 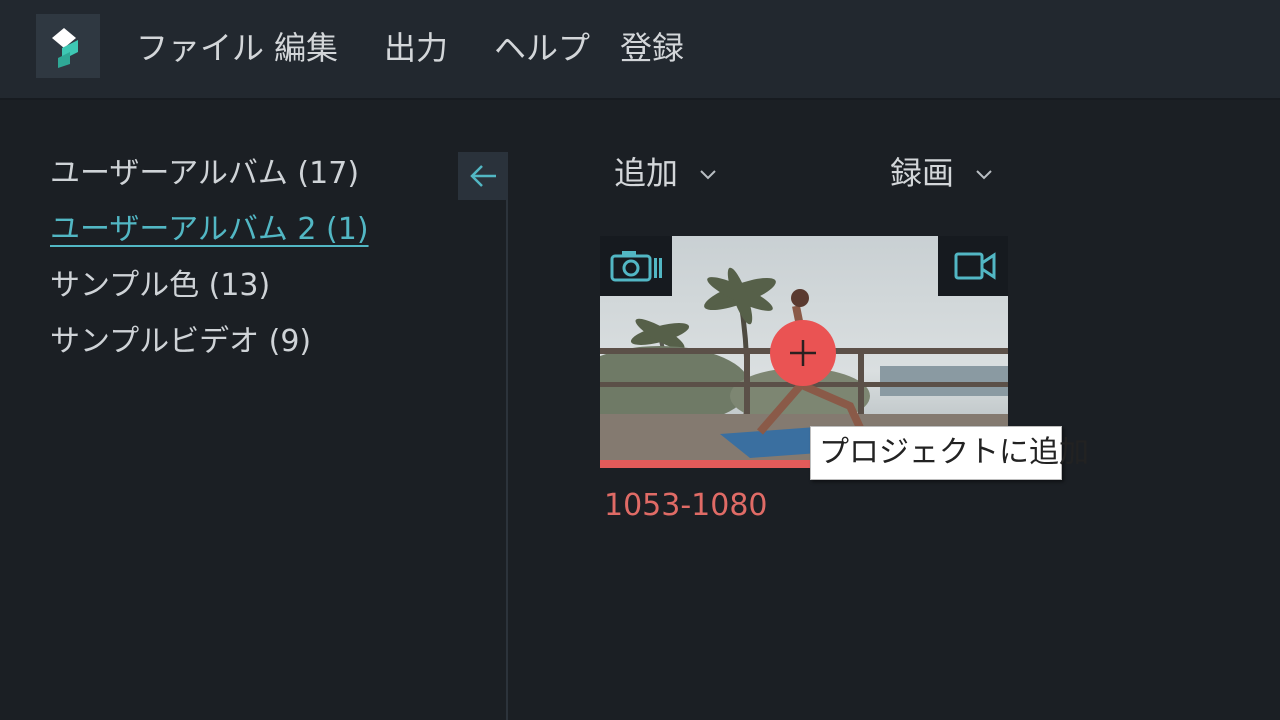 What do you see at coordinates (686, 506) in the screenshot?
I see `clip-name: 1053-1080` at bounding box center [686, 506].